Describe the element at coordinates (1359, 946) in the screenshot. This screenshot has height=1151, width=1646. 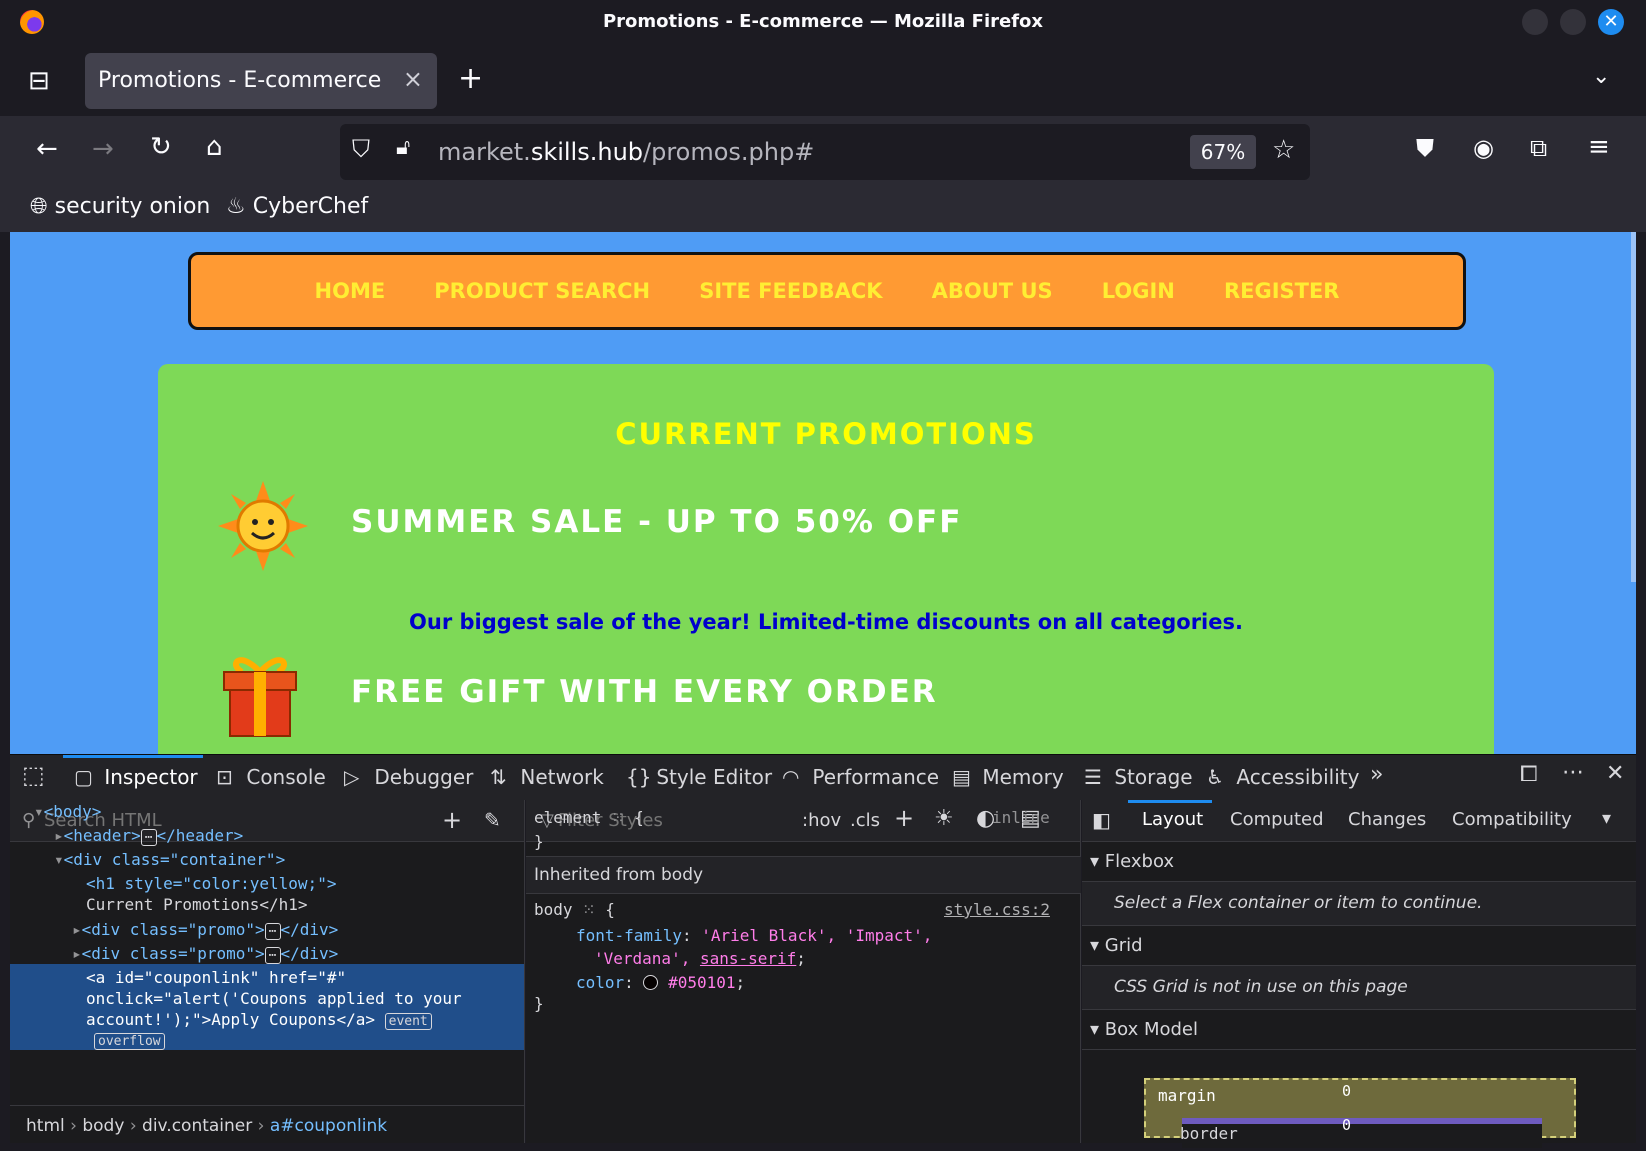
I see `grid-section-header: ▾ Grid` at that location.